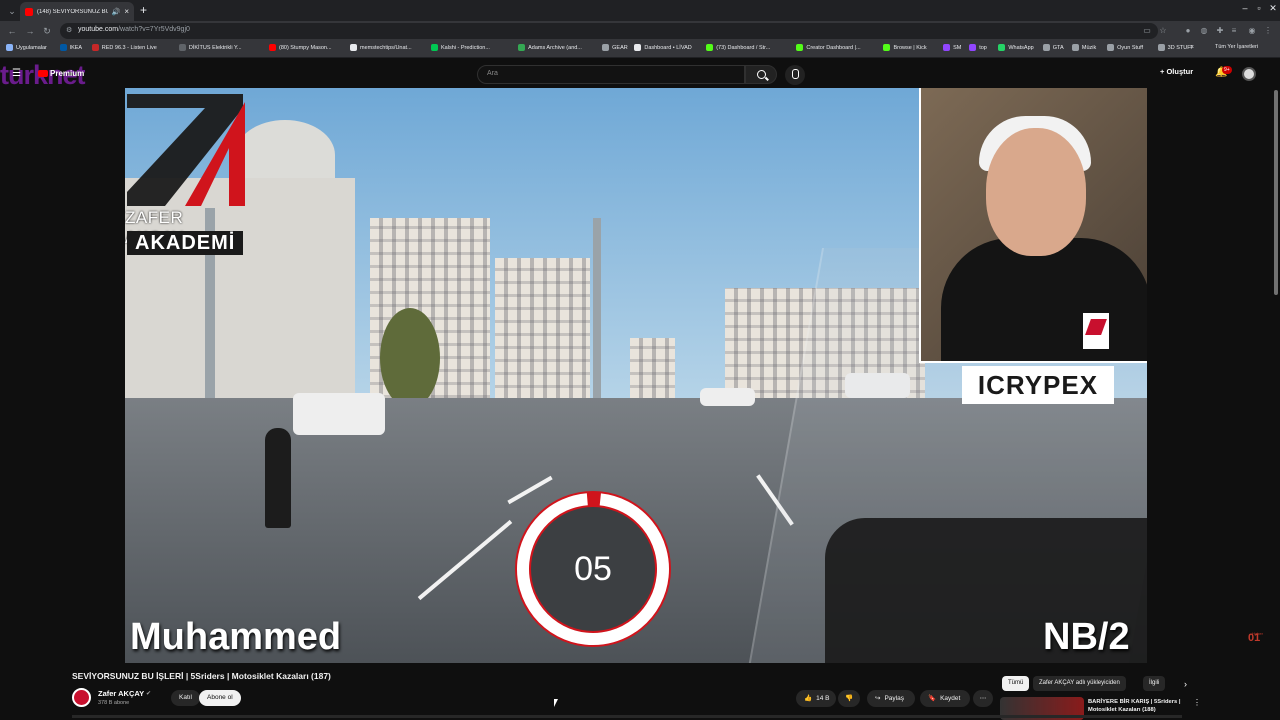  What do you see at coordinates (185, 243) in the screenshot?
I see `brand-subtitle: AKADEMİ` at bounding box center [185, 243].